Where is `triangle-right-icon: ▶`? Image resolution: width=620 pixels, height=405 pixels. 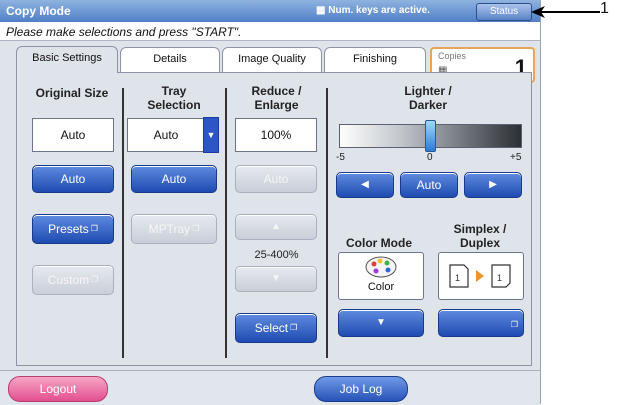
triangle-right-icon: ▶ is located at coordinates (493, 184).